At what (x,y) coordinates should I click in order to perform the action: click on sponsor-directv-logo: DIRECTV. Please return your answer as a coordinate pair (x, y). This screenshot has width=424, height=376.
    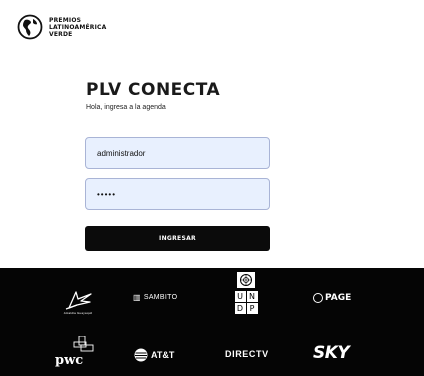
    Looking at the image, I should click on (247, 354).